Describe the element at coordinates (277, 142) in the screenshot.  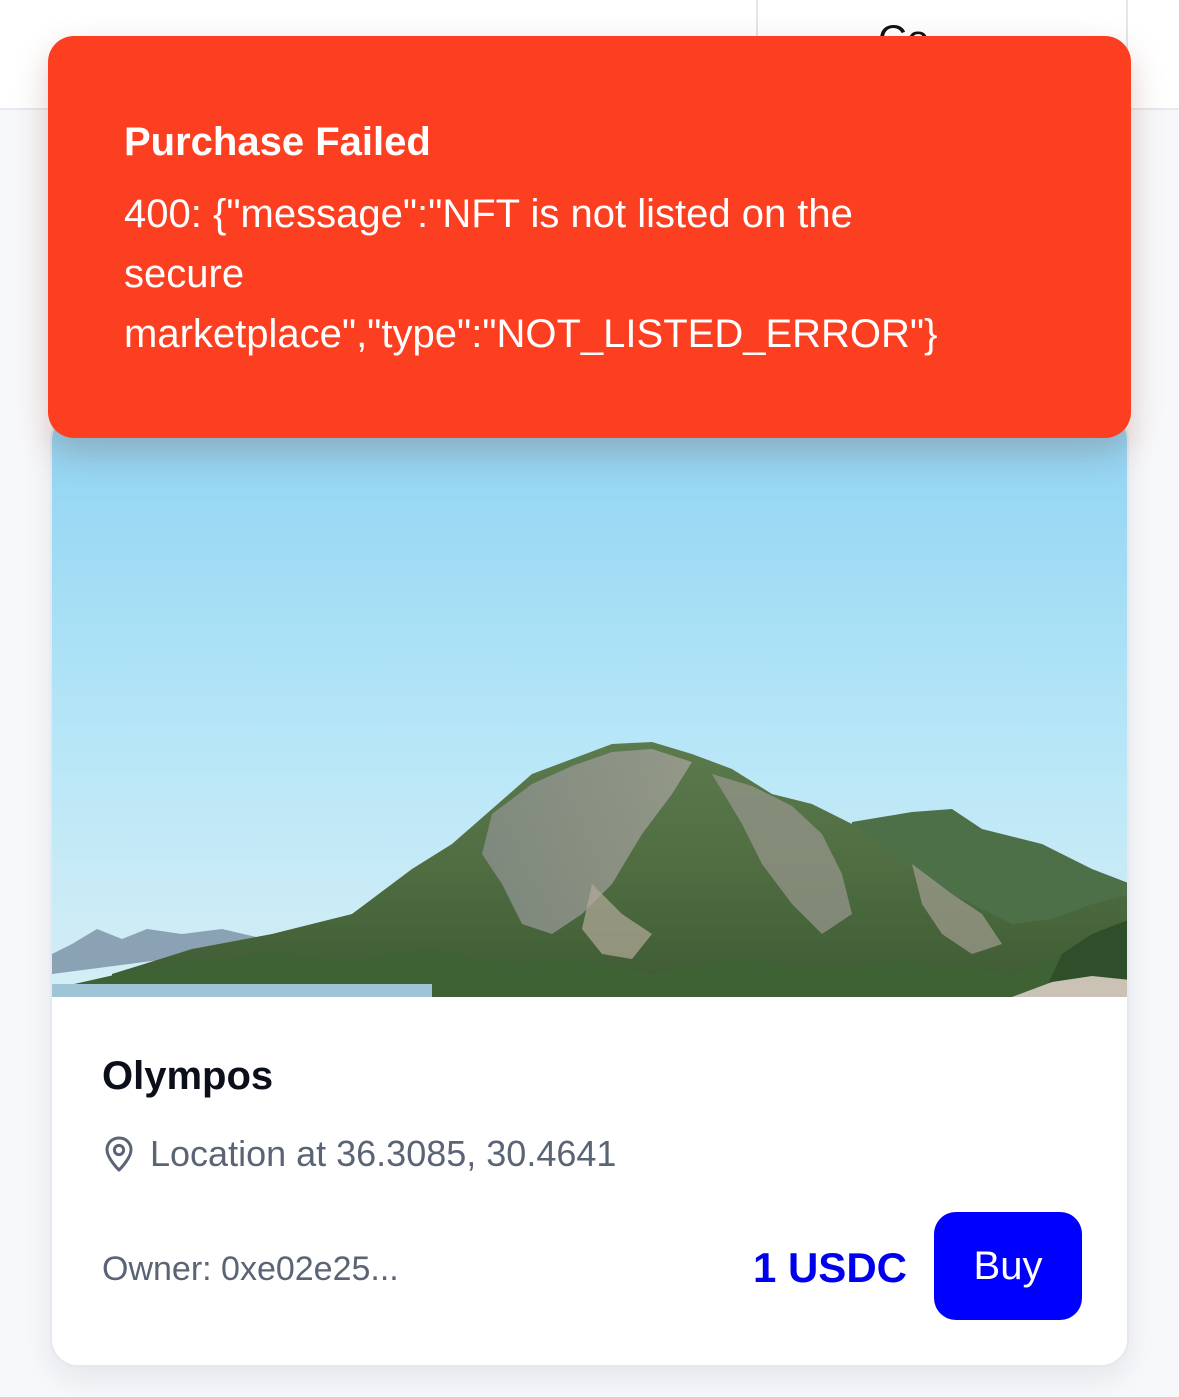
I see `toast-title: Purchase Failed` at that location.